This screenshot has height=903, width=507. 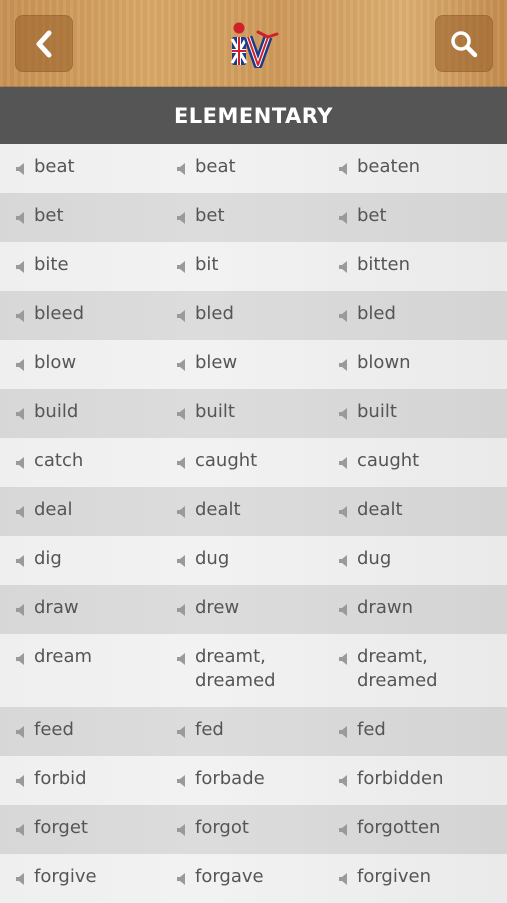 What do you see at coordinates (44, 167) in the screenshot?
I see `verb-base-cell: beat` at bounding box center [44, 167].